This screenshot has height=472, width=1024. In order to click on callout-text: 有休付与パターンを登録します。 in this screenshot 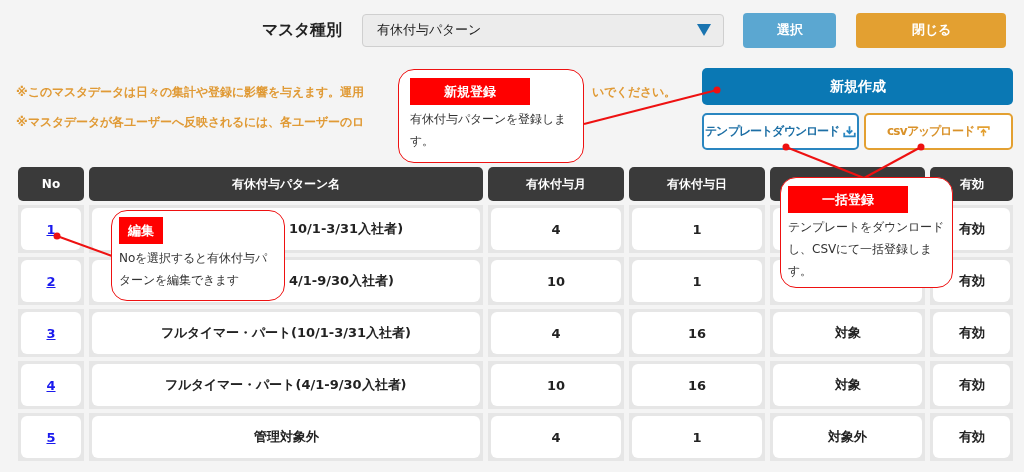, I will do `click(488, 130)`.